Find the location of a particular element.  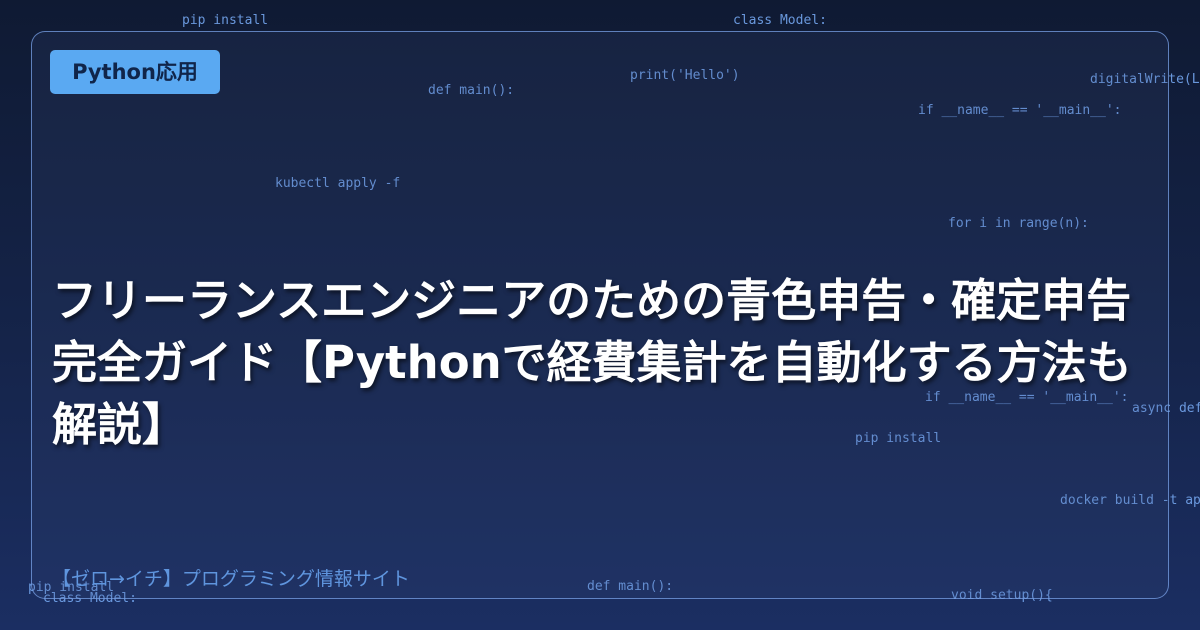

background-code-snippet: pip install is located at coordinates (225, 20).